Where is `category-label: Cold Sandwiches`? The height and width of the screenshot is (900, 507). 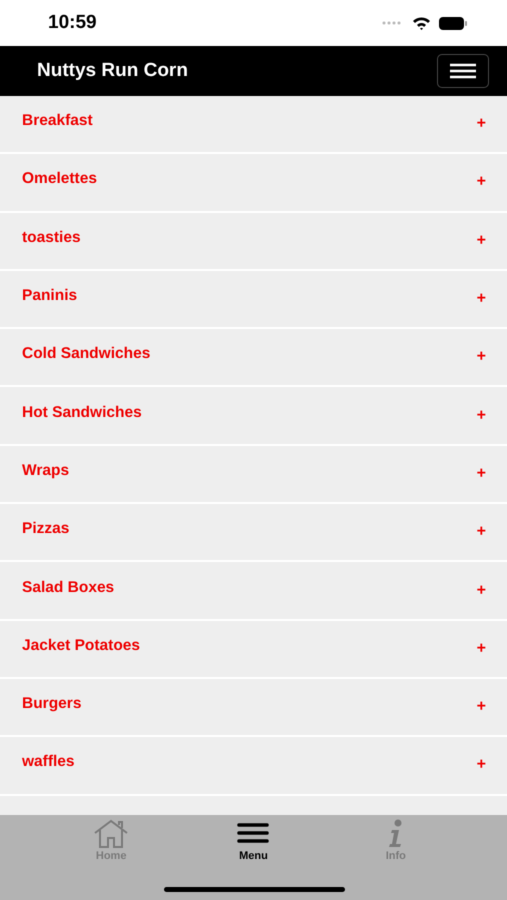 category-label: Cold Sandwiches is located at coordinates (86, 354).